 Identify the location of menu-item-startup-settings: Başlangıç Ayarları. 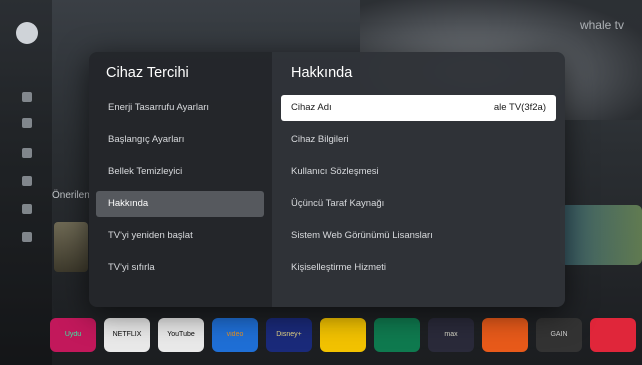
(180, 140).